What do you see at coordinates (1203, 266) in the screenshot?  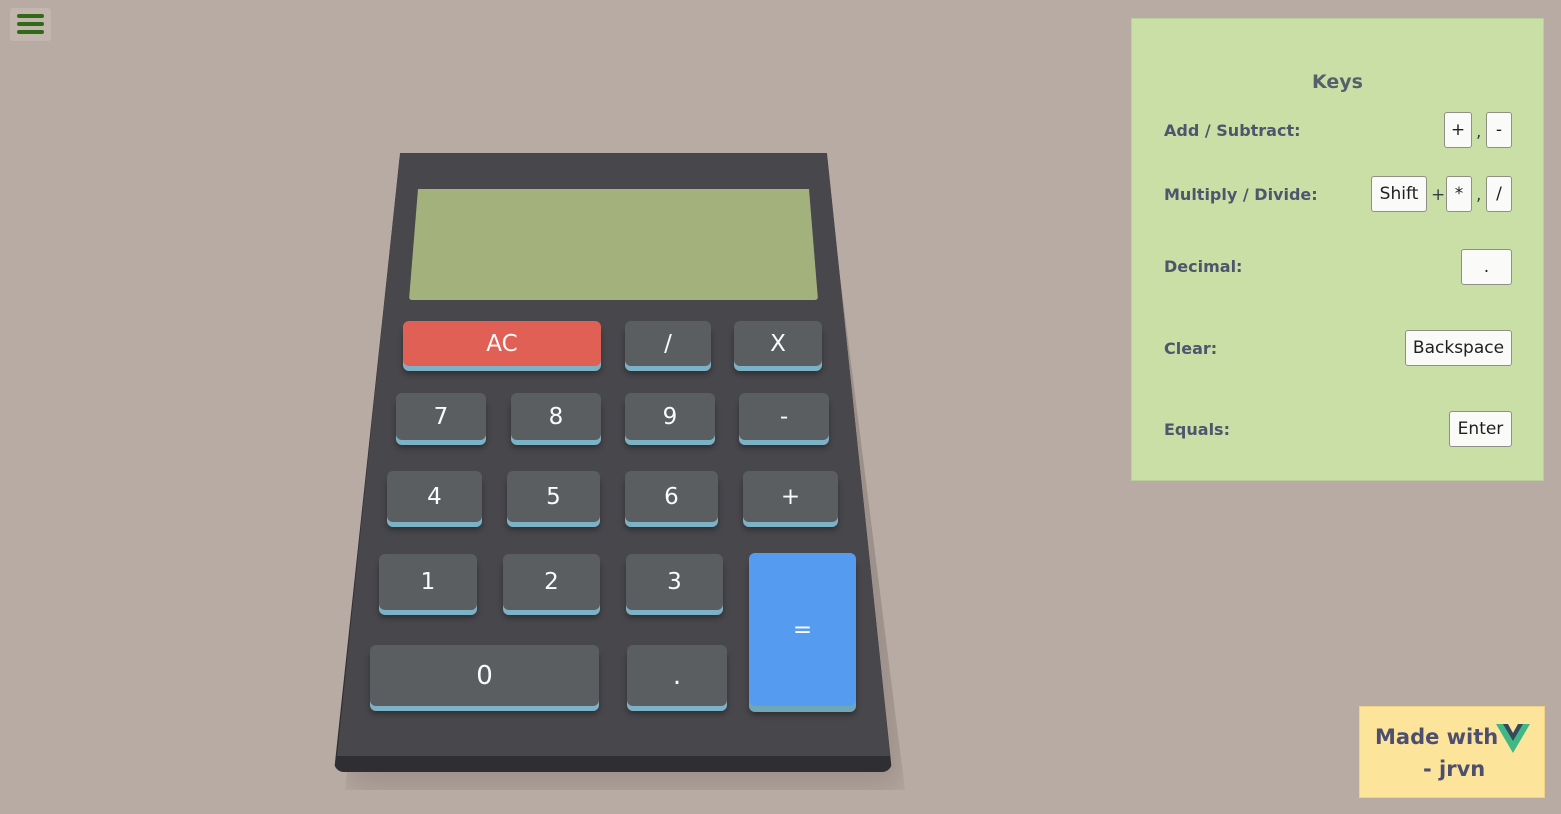 I see `shortcut-label: Decimal:` at bounding box center [1203, 266].